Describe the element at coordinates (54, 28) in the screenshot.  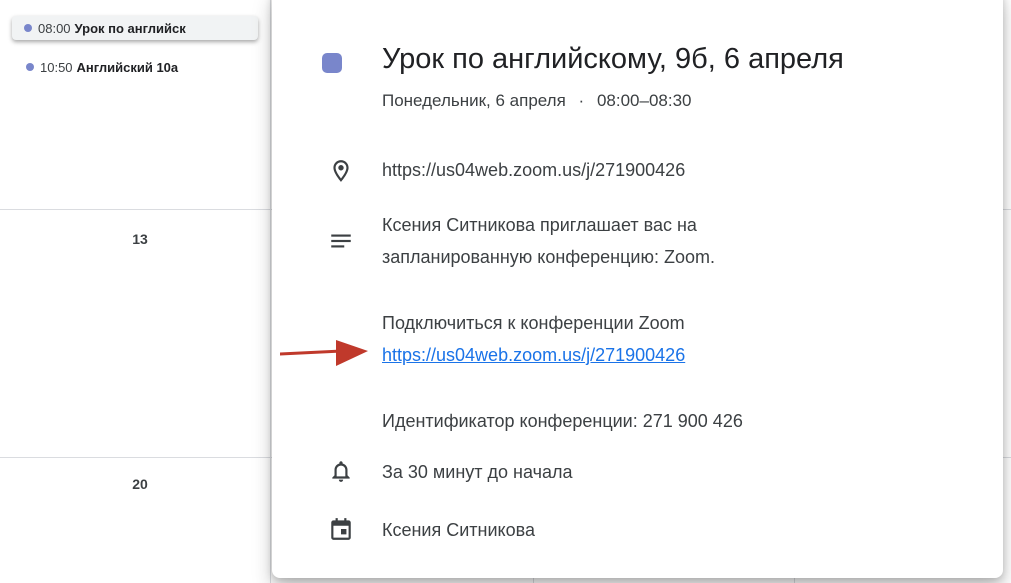
I see `event-time: 08:00` at that location.